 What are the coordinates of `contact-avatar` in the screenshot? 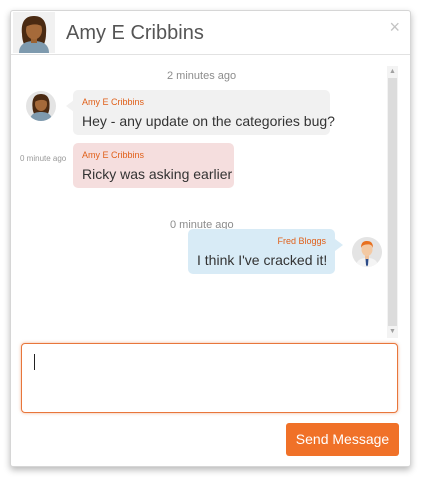 It's located at (34, 32).